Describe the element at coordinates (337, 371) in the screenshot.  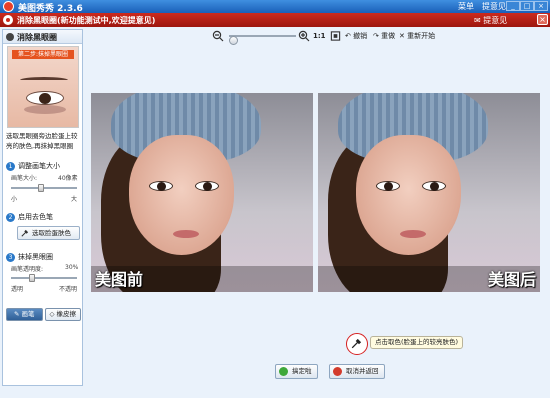
I see `cancel-icon` at that location.